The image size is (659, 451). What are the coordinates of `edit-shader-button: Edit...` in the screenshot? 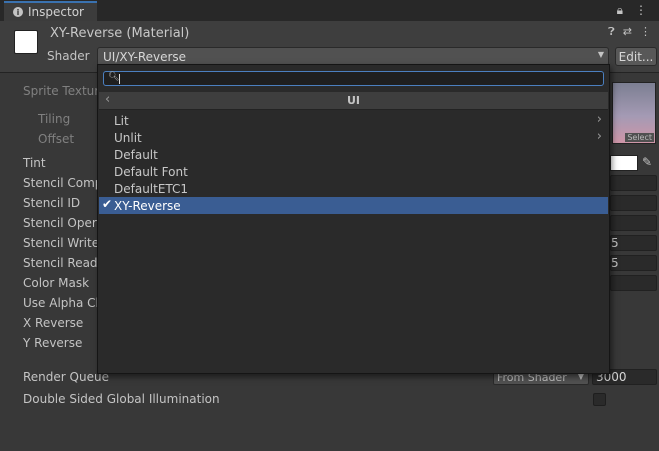 It's located at (636, 56).